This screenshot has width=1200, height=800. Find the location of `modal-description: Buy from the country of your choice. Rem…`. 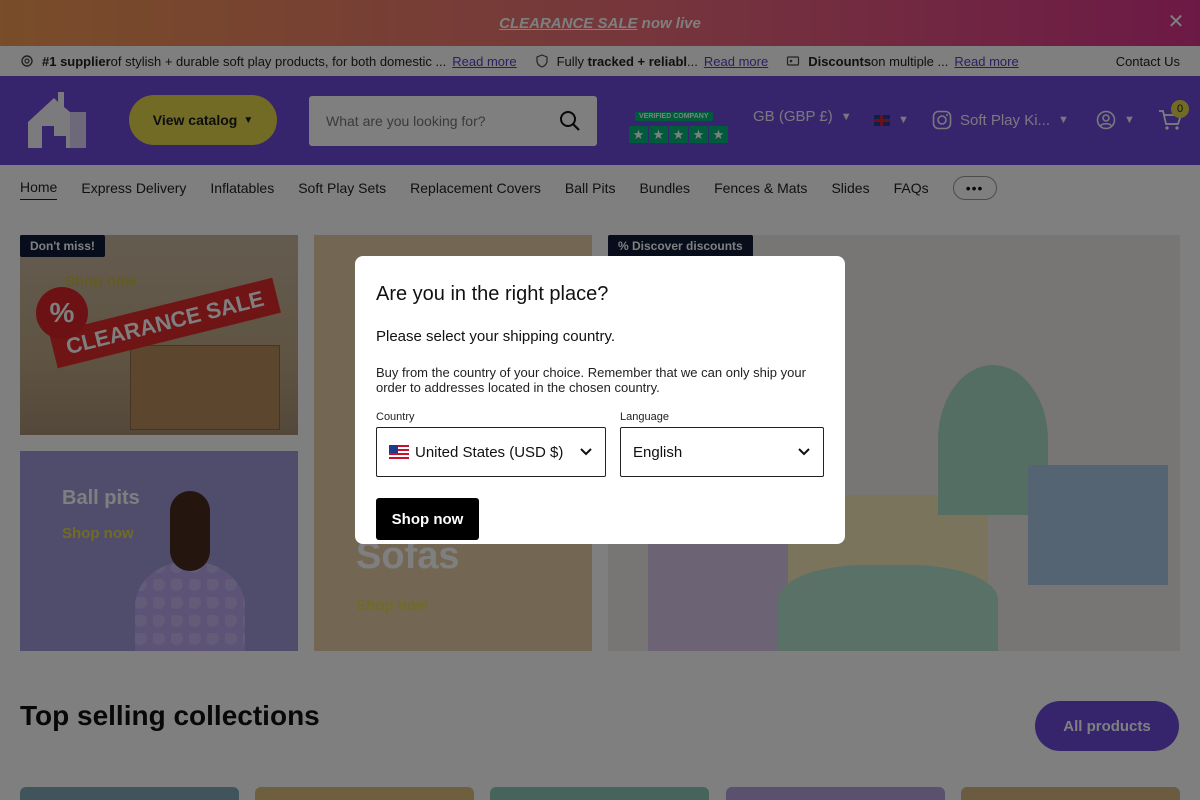

modal-description: Buy from the country of your choice. Rem… is located at coordinates (591, 380).